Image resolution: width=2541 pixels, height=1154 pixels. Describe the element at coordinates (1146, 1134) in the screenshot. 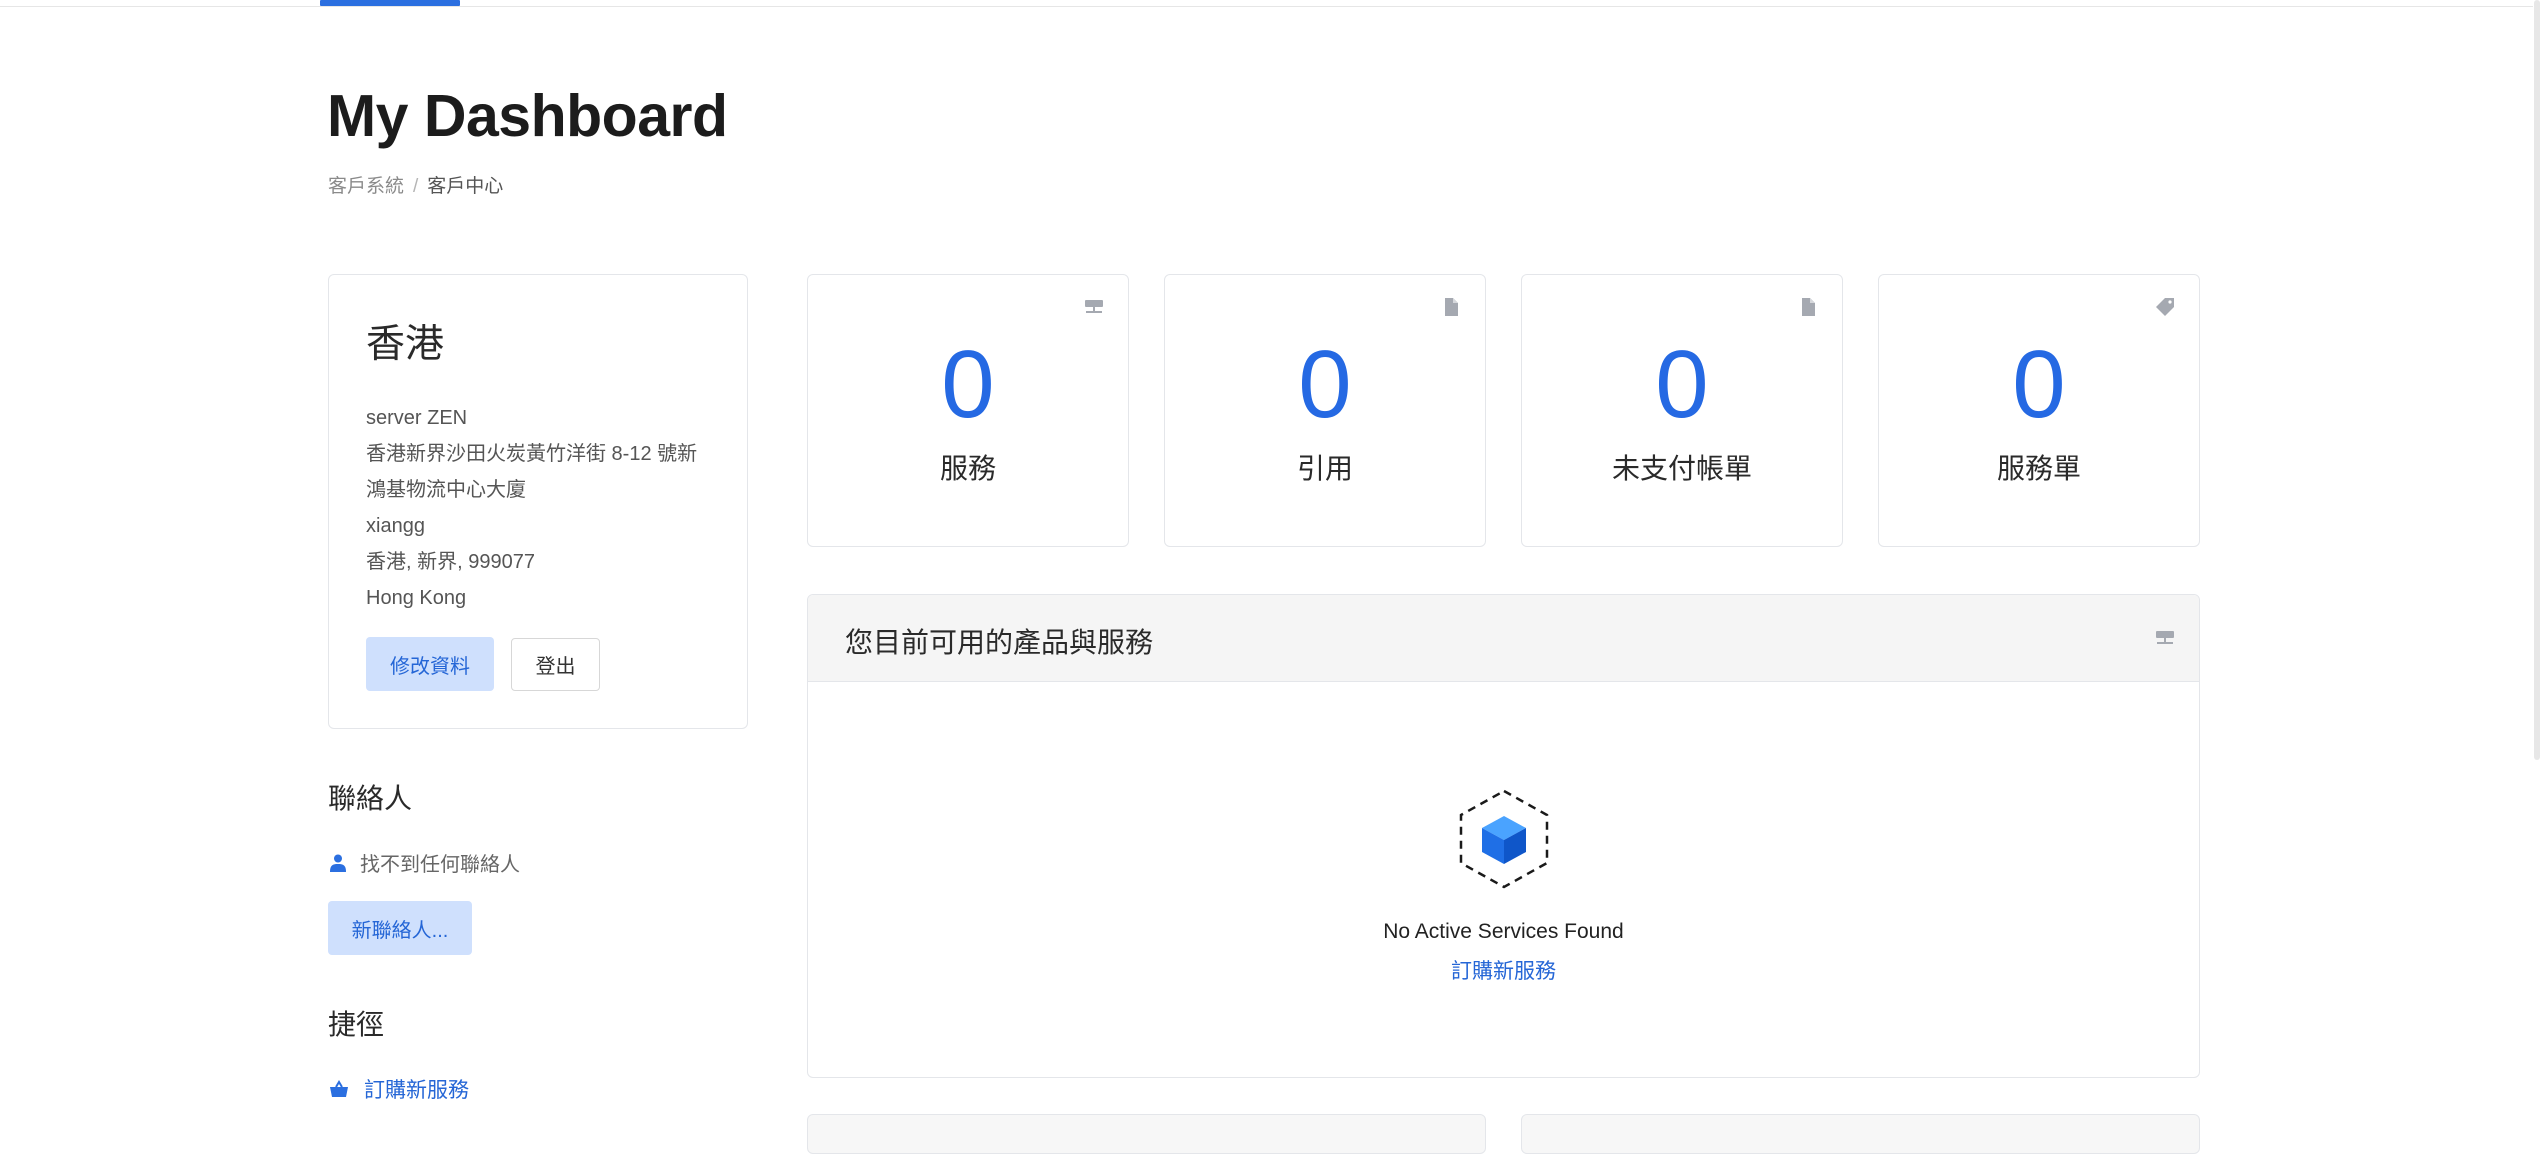

I see `bottom-panel-left` at that location.